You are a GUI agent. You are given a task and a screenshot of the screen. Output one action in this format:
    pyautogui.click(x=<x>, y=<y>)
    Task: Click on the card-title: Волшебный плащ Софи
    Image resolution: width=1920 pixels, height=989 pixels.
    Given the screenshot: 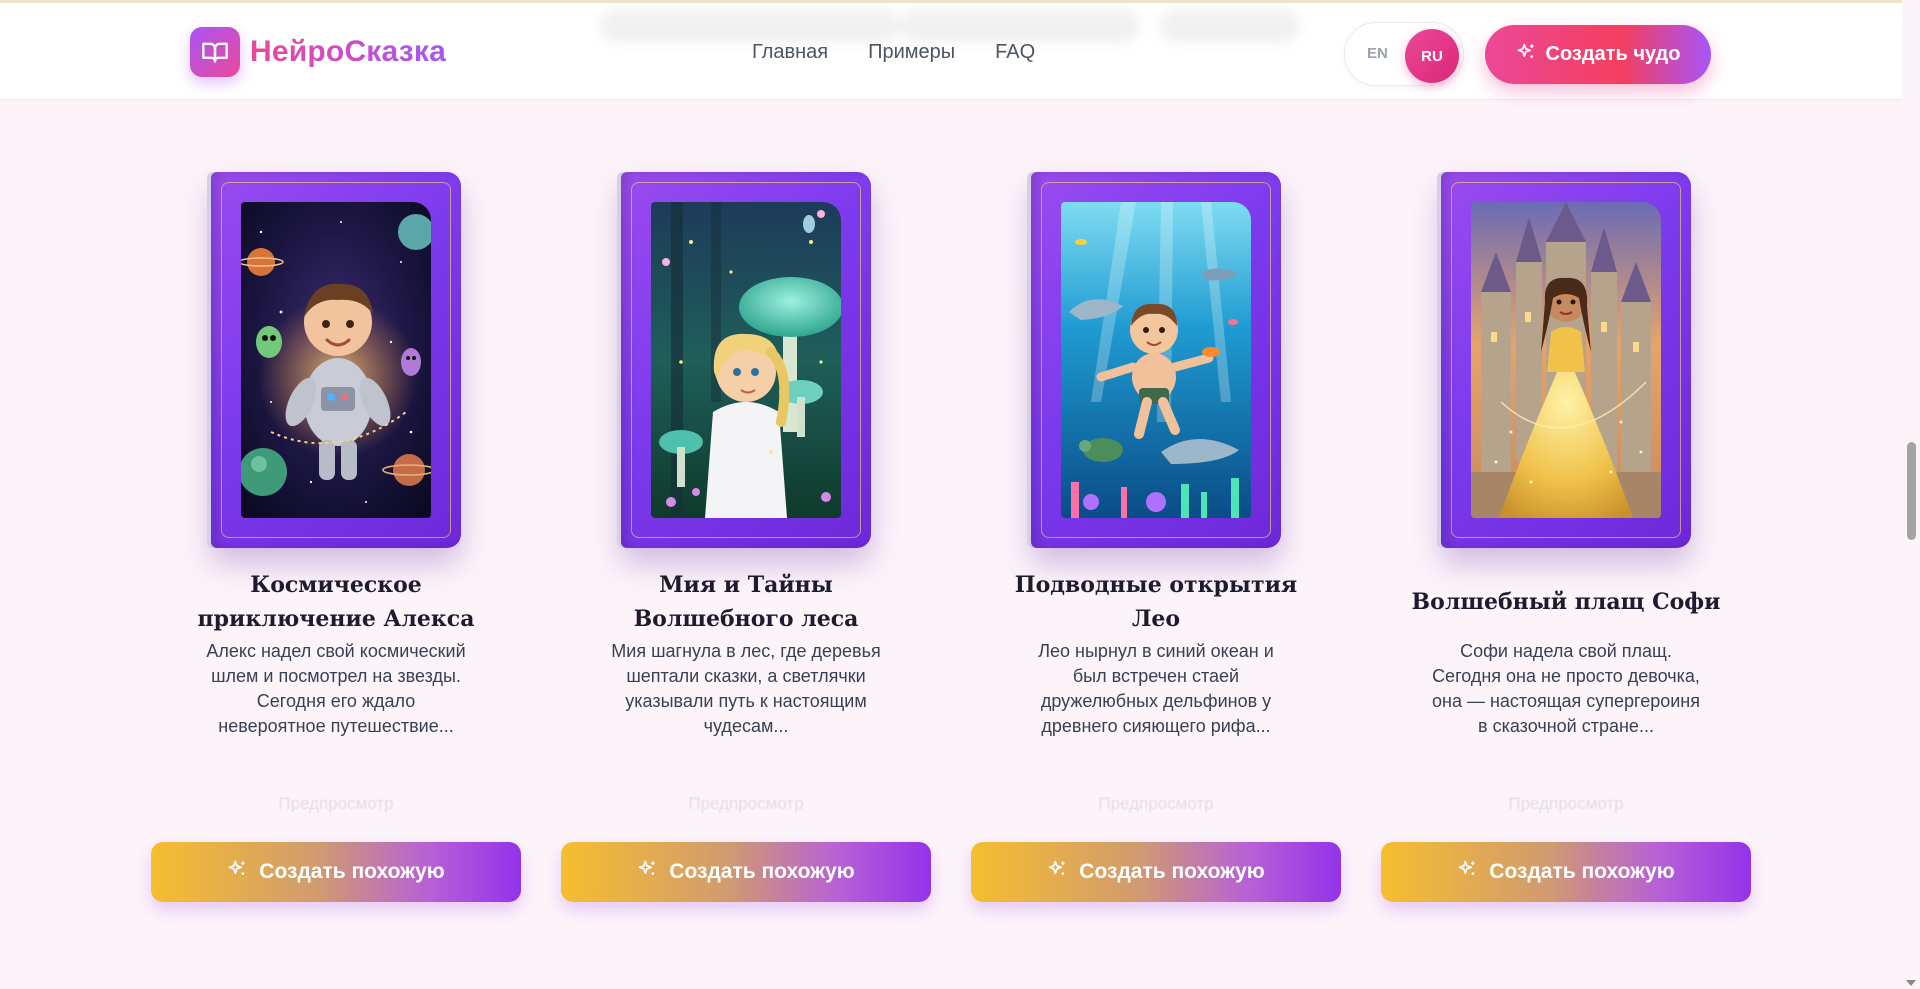 What is the action you would take?
    pyautogui.click(x=1566, y=602)
    